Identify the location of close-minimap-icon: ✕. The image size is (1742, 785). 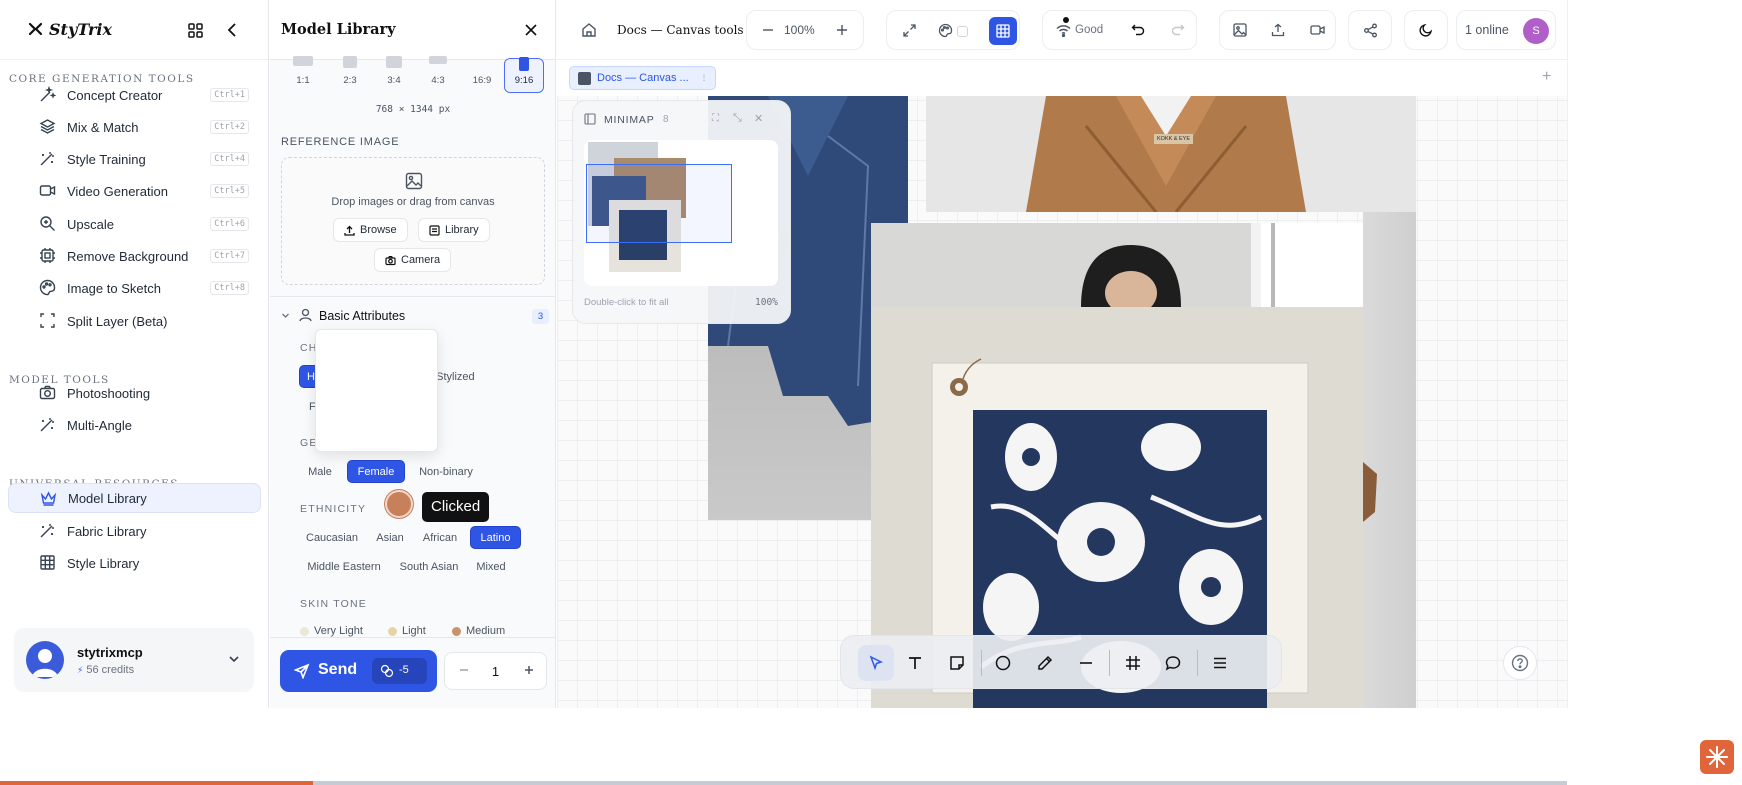
(758, 118).